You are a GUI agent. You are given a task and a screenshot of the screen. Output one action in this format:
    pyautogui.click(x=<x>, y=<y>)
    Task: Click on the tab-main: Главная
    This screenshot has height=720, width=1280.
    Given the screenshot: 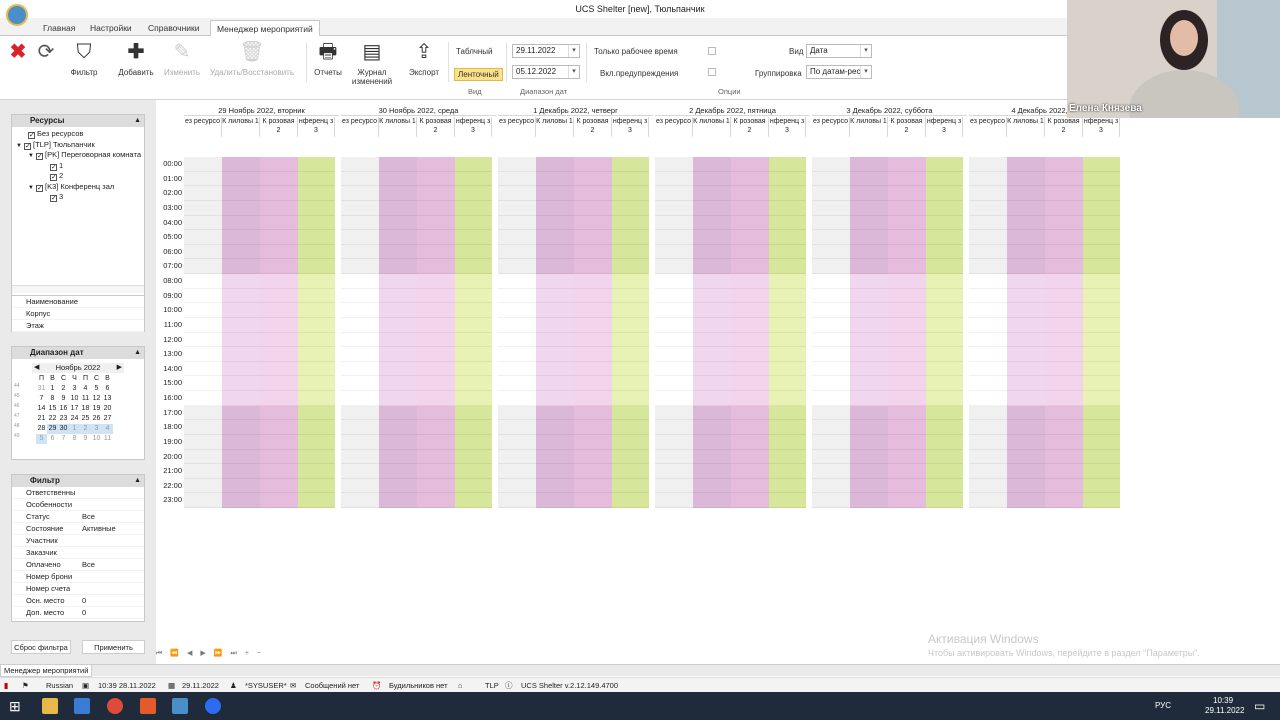 What is the action you would take?
    pyautogui.click(x=59, y=28)
    